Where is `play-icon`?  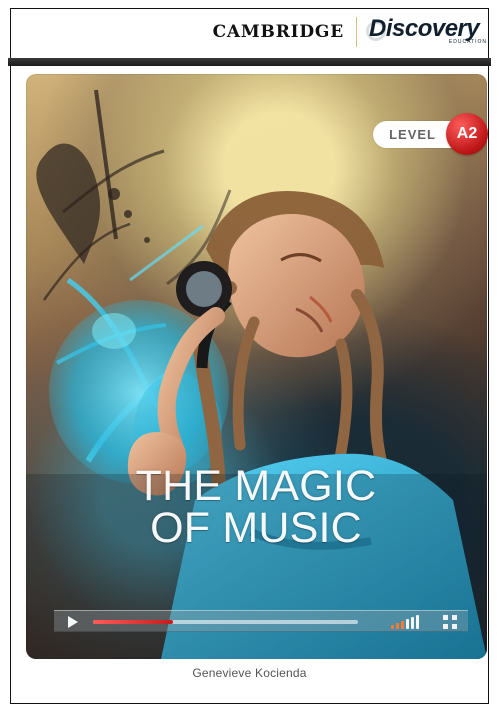
play-icon is located at coordinates (73, 622).